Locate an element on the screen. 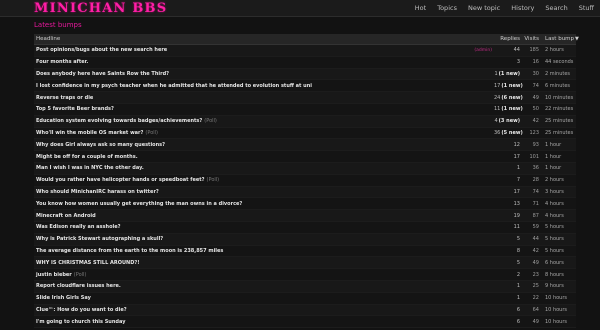  replies-cell: 36(5 new) is located at coordinates (508, 133).